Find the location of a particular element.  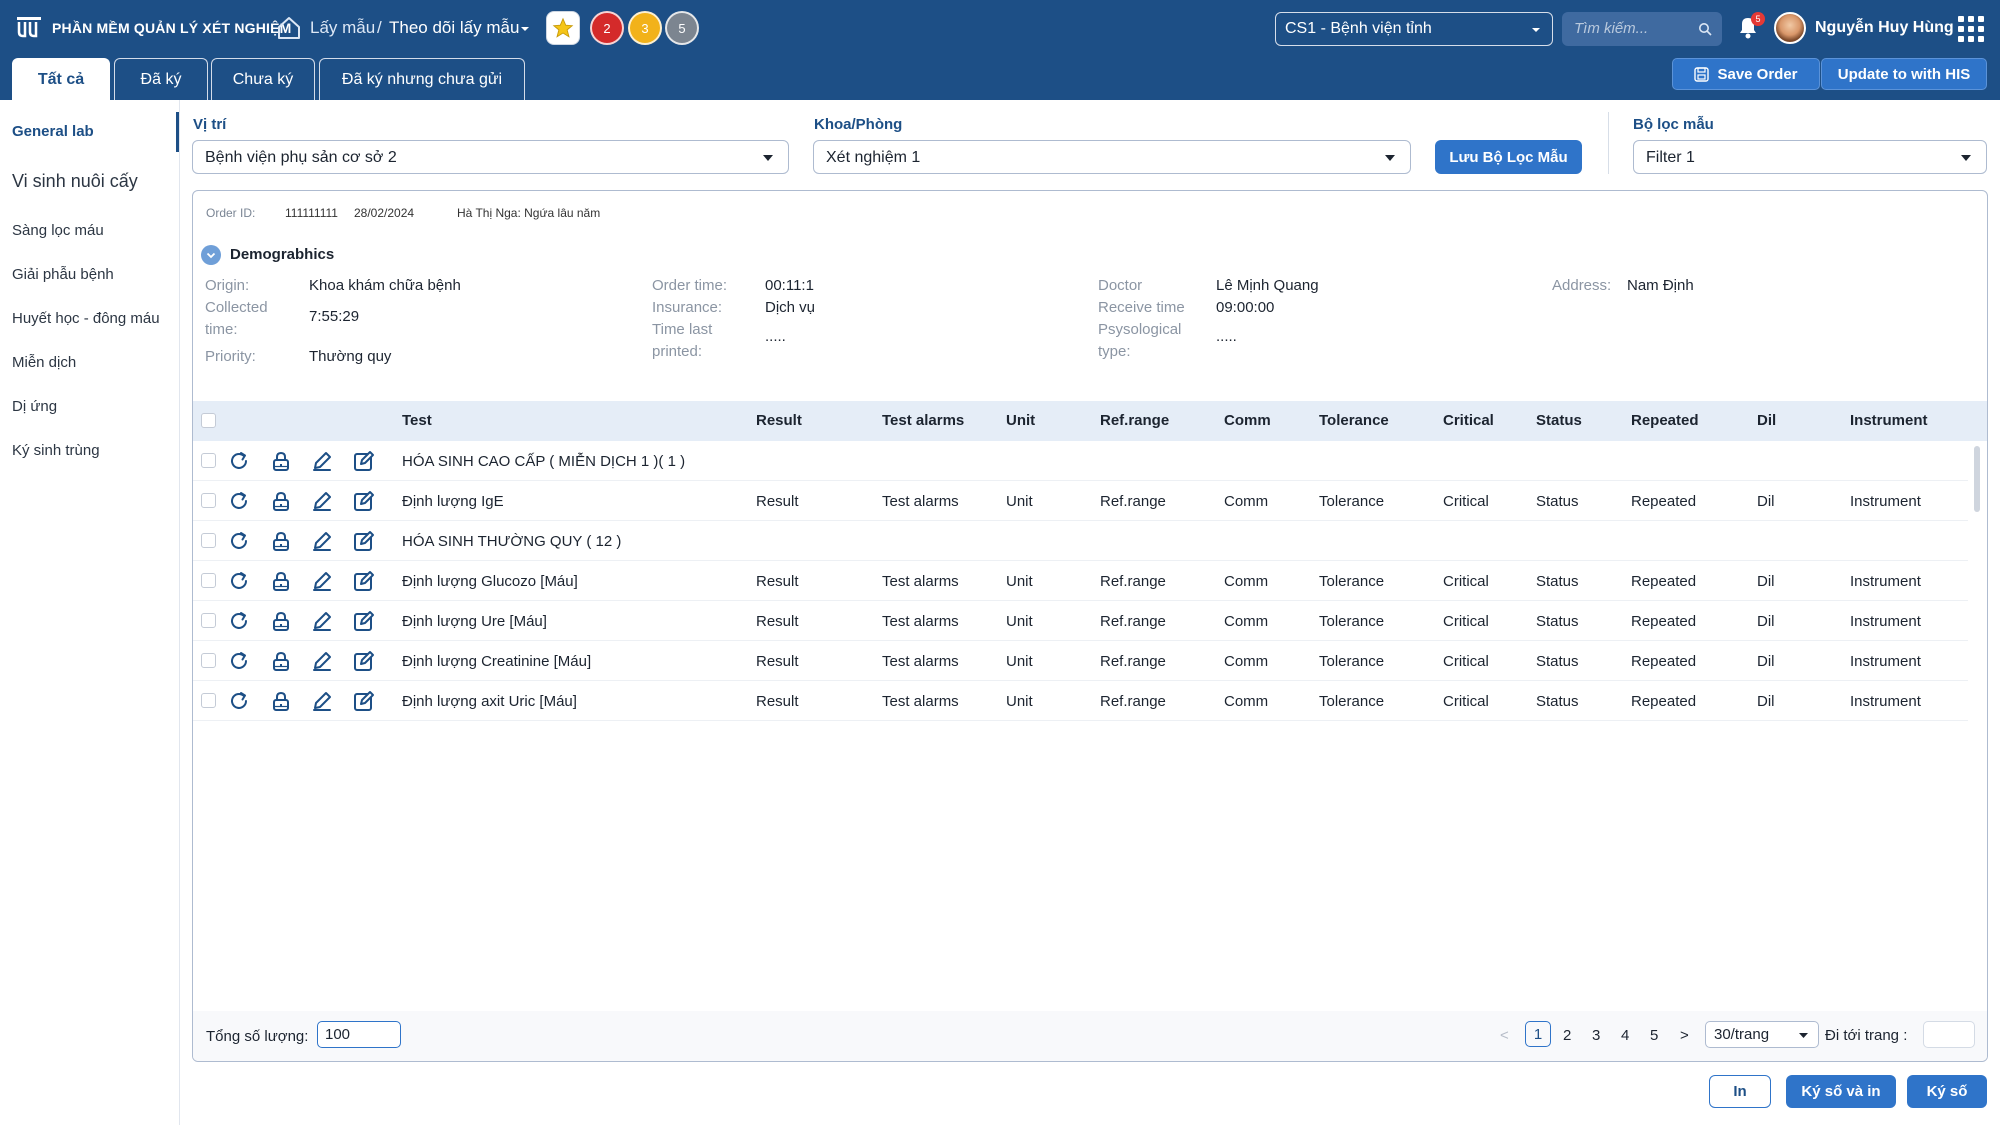

sign-button: Ký số is located at coordinates (1947, 1091).